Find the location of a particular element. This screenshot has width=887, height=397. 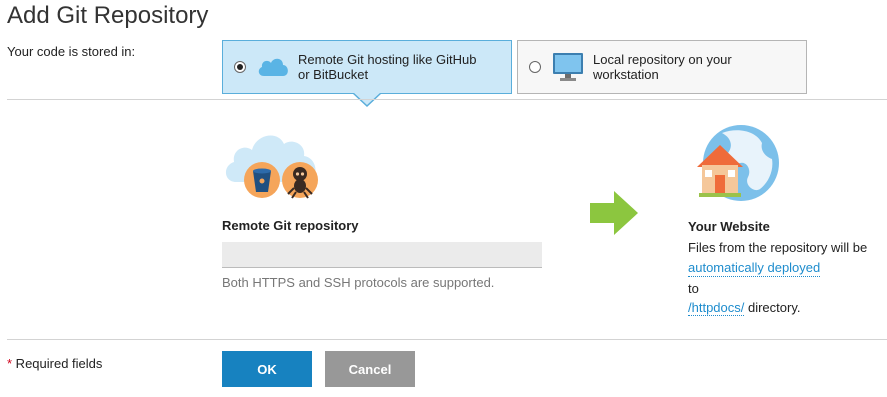

remote-illustration is located at coordinates (272, 163).